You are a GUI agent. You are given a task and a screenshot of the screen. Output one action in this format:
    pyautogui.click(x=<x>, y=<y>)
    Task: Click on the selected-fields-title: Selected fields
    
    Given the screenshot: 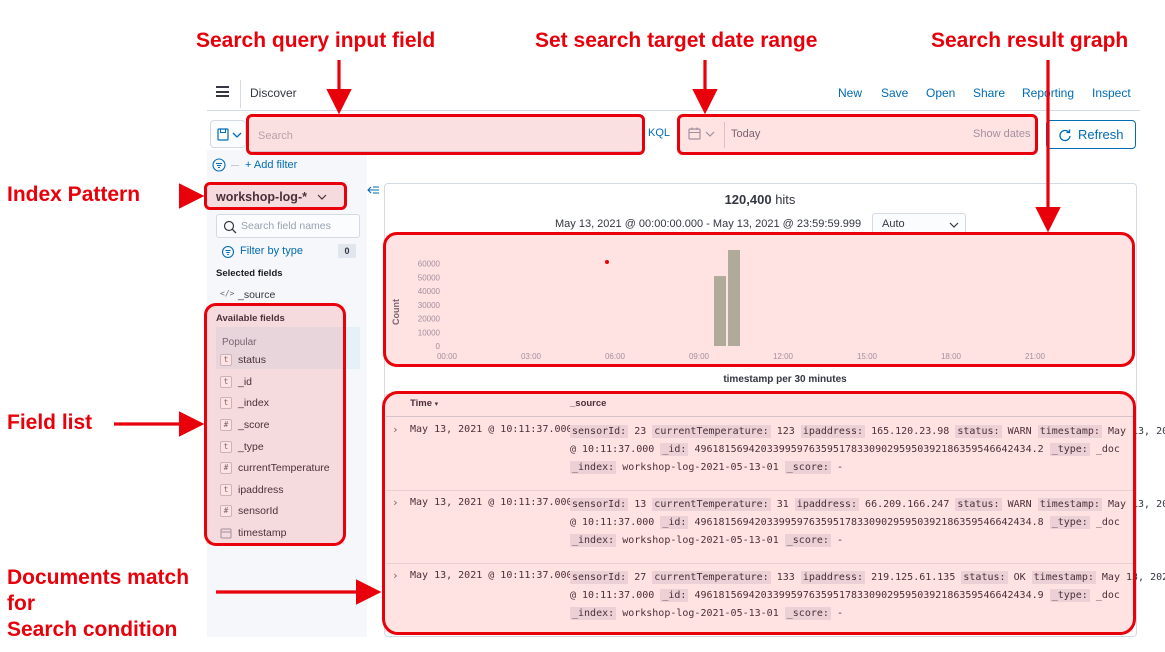 What is the action you would take?
    pyautogui.click(x=249, y=273)
    